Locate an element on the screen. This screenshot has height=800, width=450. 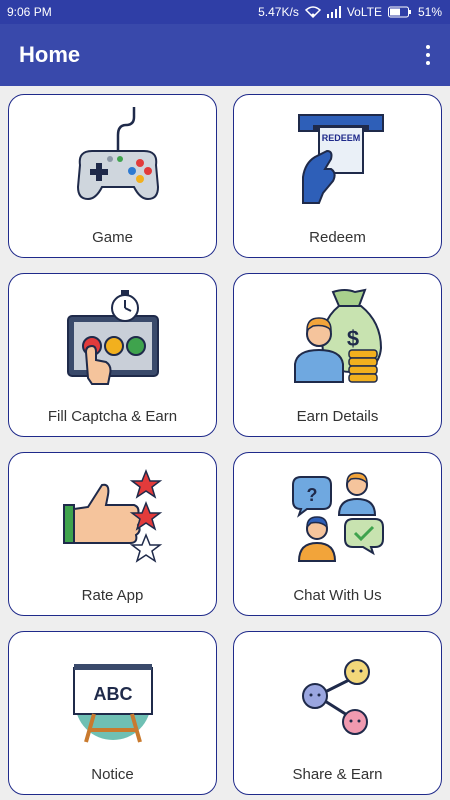
tile-redeem: REDEEM Redeem is located at coordinates (337, 176).